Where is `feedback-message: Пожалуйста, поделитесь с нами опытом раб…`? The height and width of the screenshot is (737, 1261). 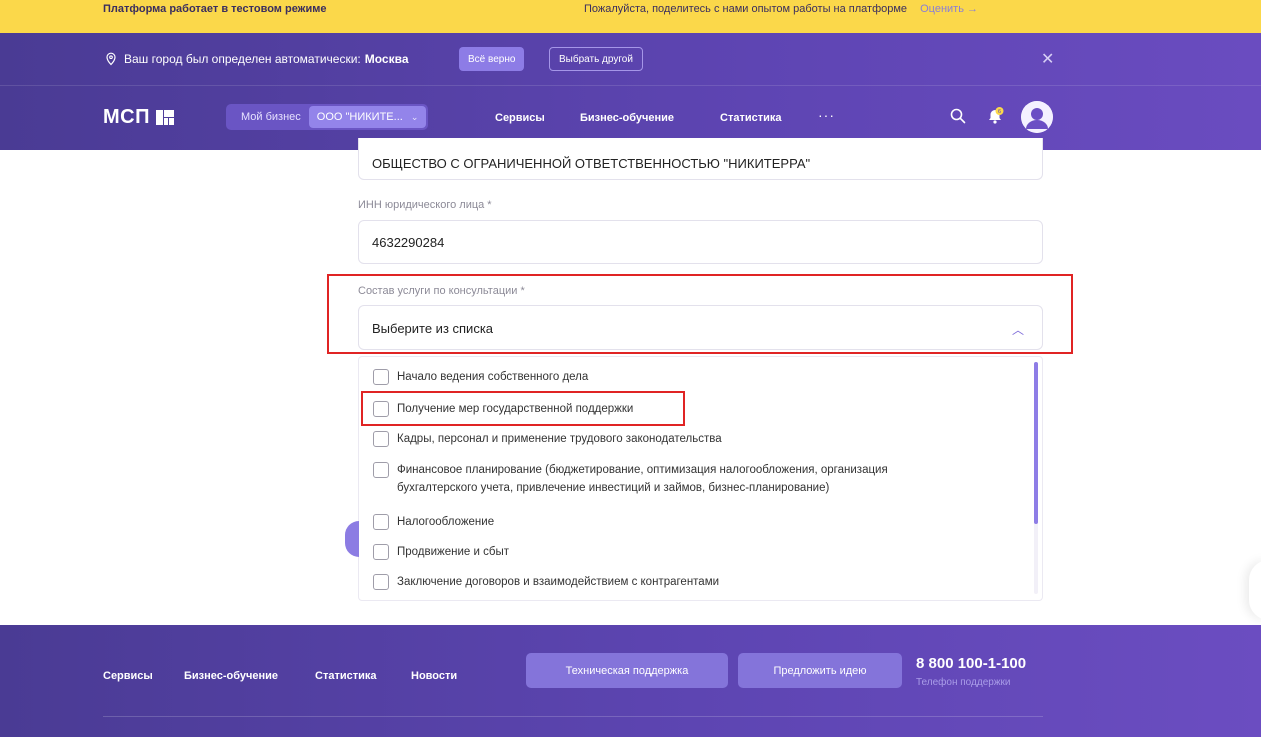 feedback-message: Пожалуйста, поделитесь с нами опытом раб… is located at coordinates (746, 9).